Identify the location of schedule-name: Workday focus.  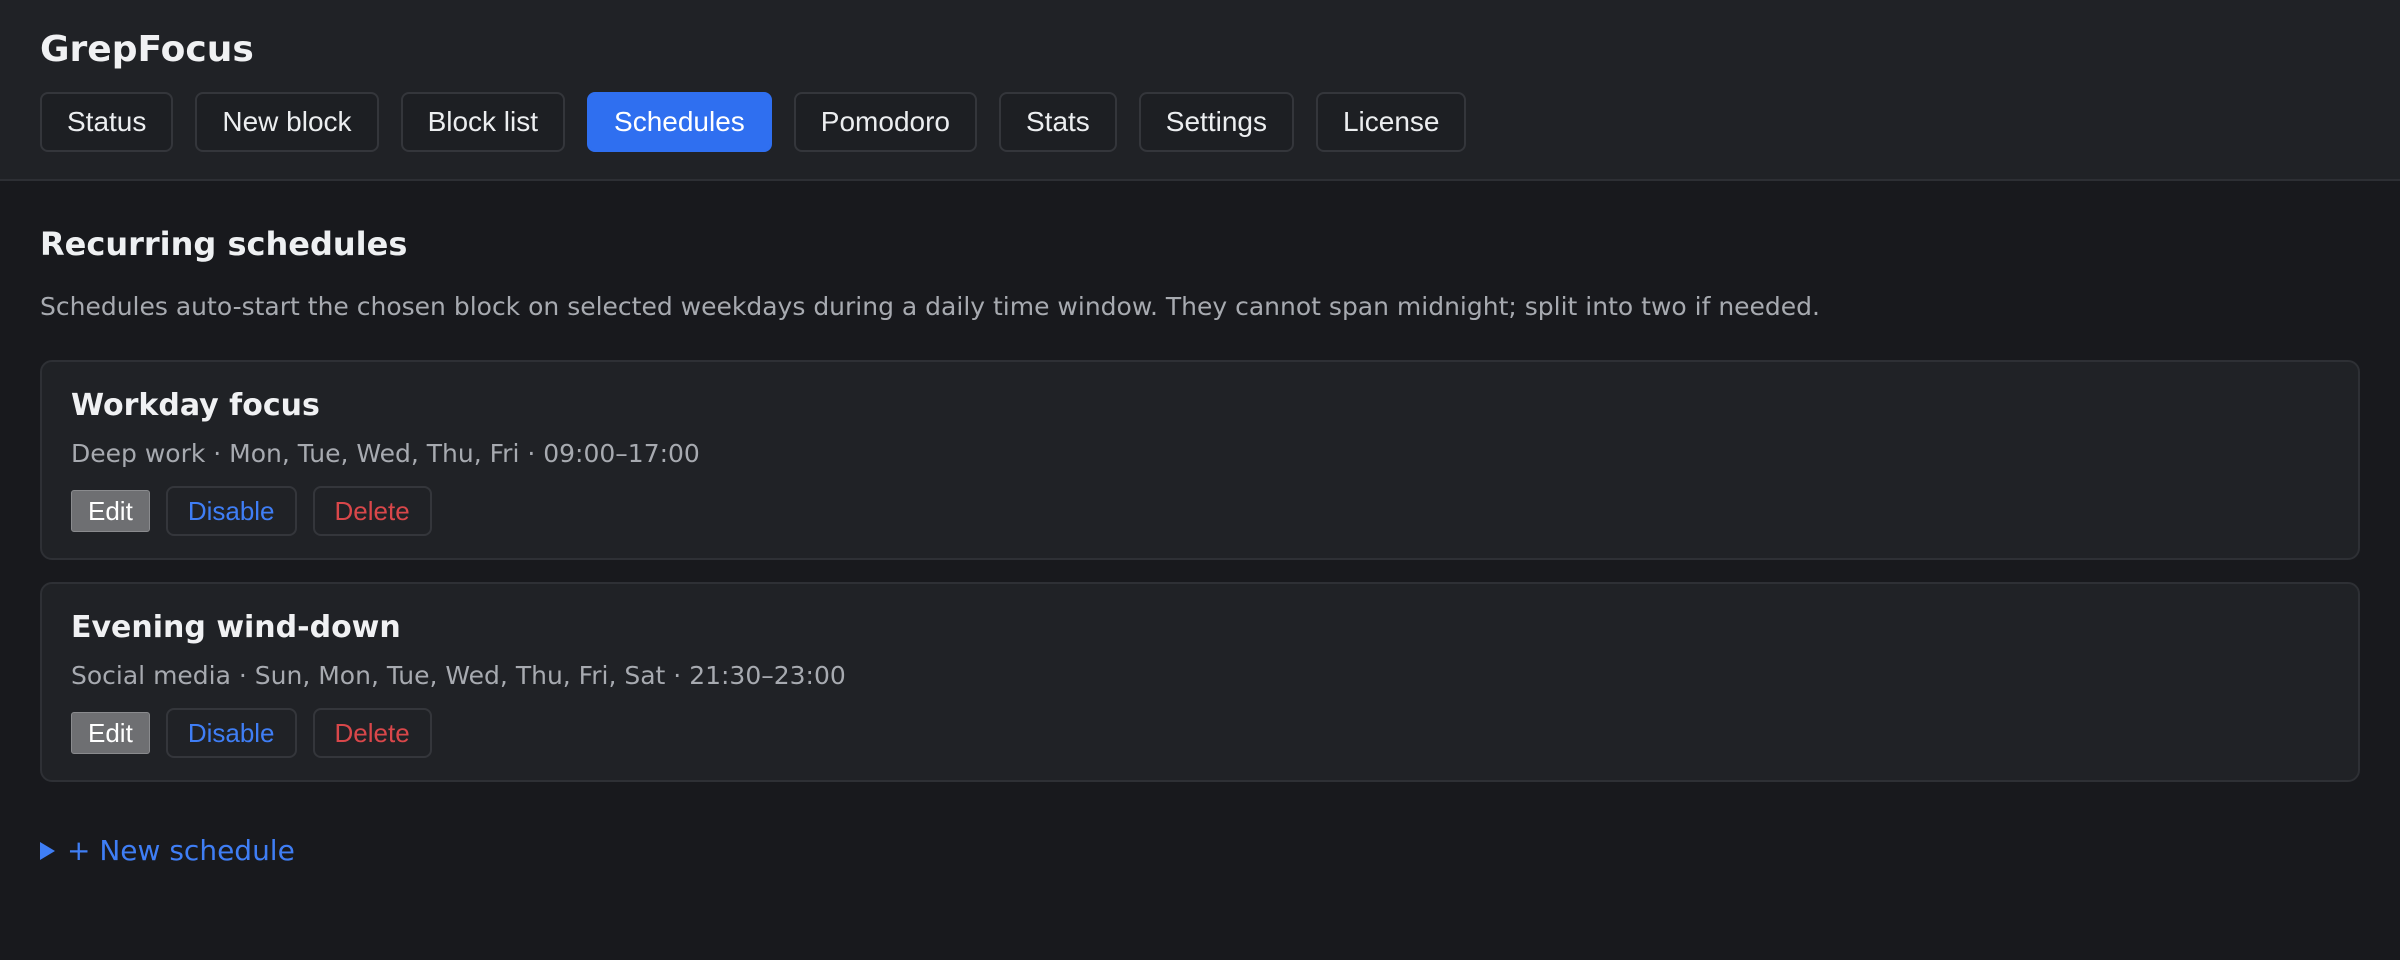
(195, 405).